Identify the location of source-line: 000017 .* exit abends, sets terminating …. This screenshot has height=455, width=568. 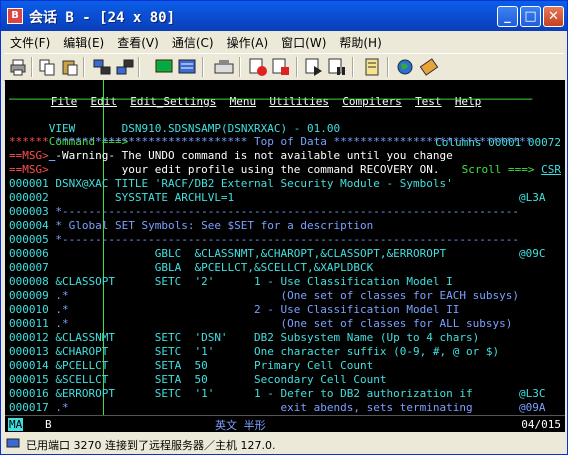
(277, 408).